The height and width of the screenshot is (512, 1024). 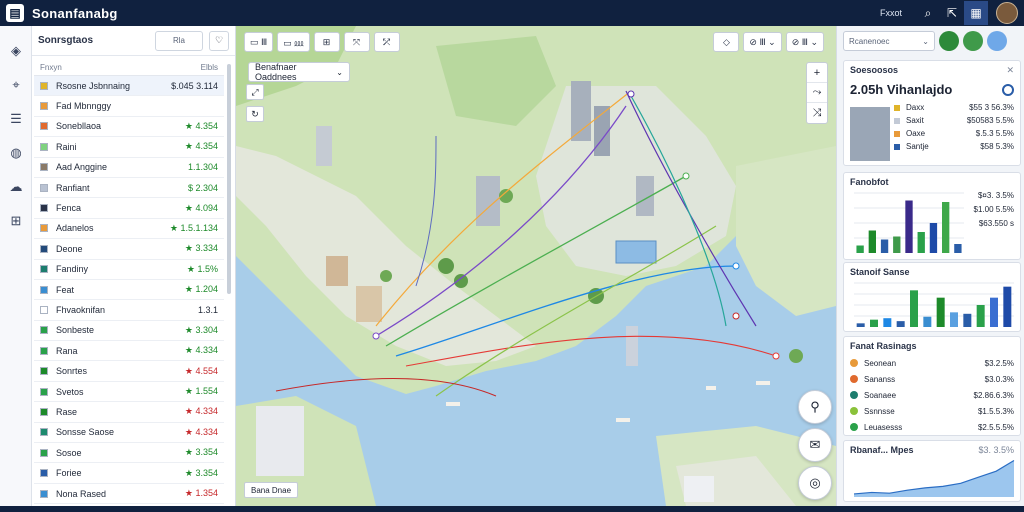 What do you see at coordinates (16, 153) in the screenshot?
I see `palette-icon: ◍` at bounding box center [16, 153].